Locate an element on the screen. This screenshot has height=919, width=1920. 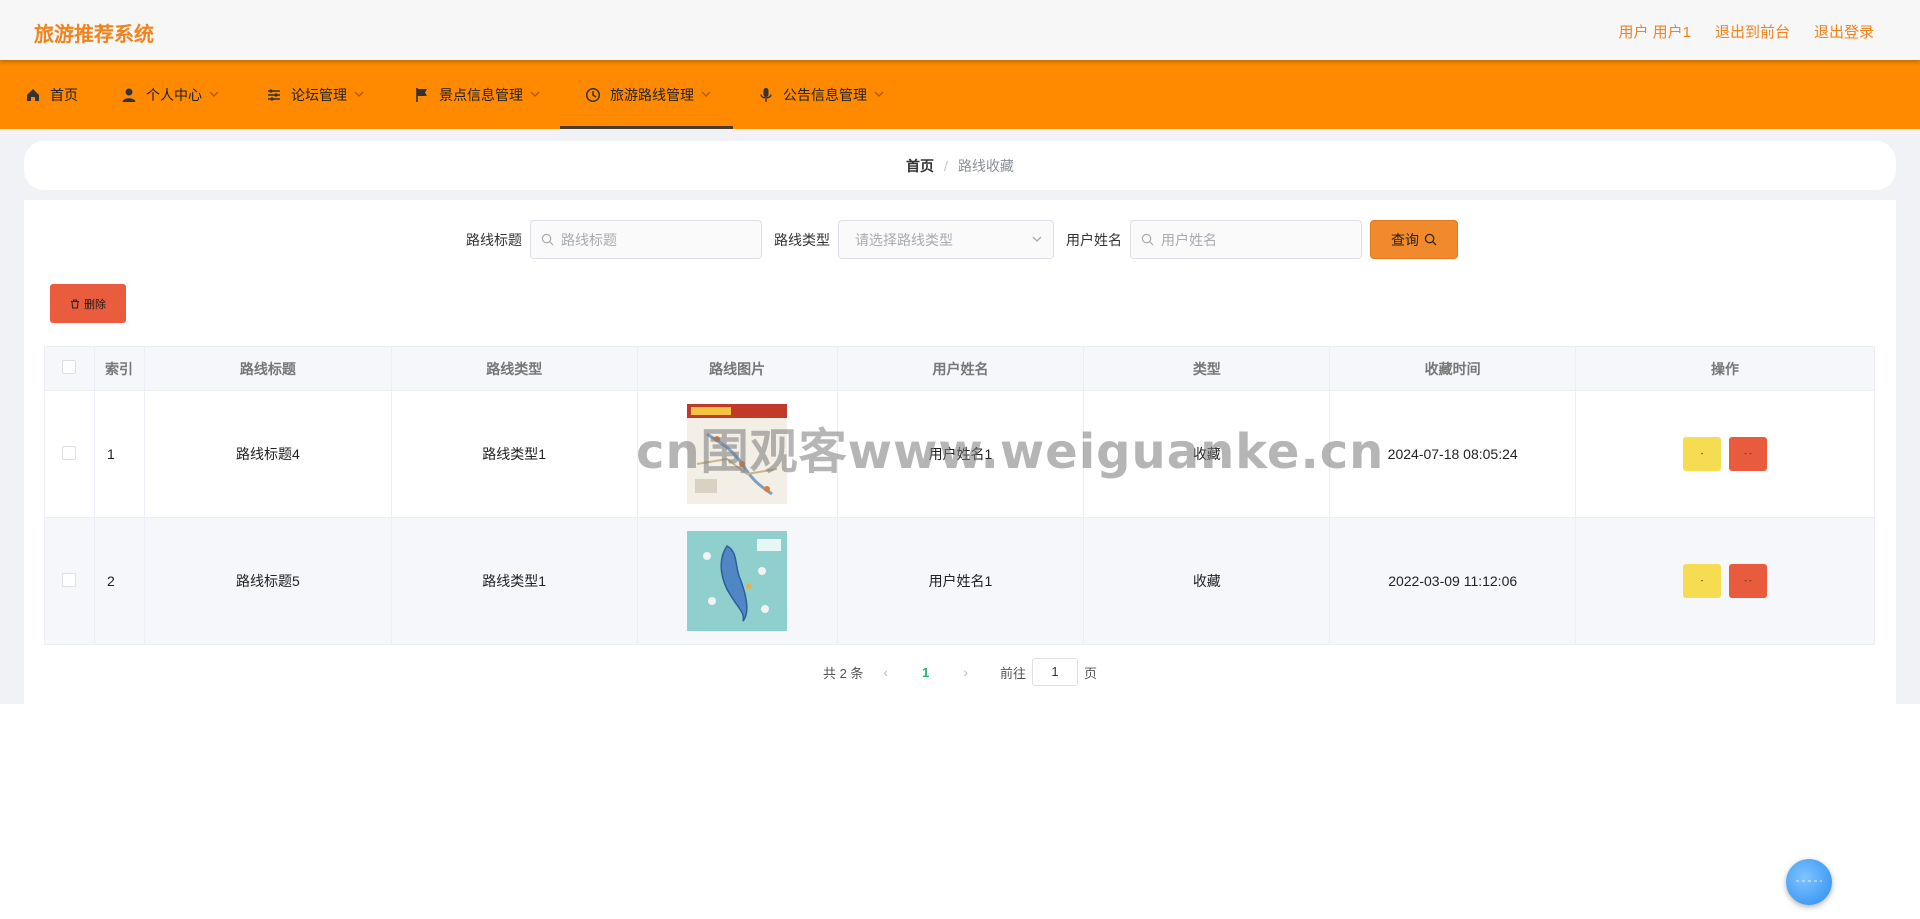
route-title-placeholder: 路线标题 is located at coordinates (589, 239).